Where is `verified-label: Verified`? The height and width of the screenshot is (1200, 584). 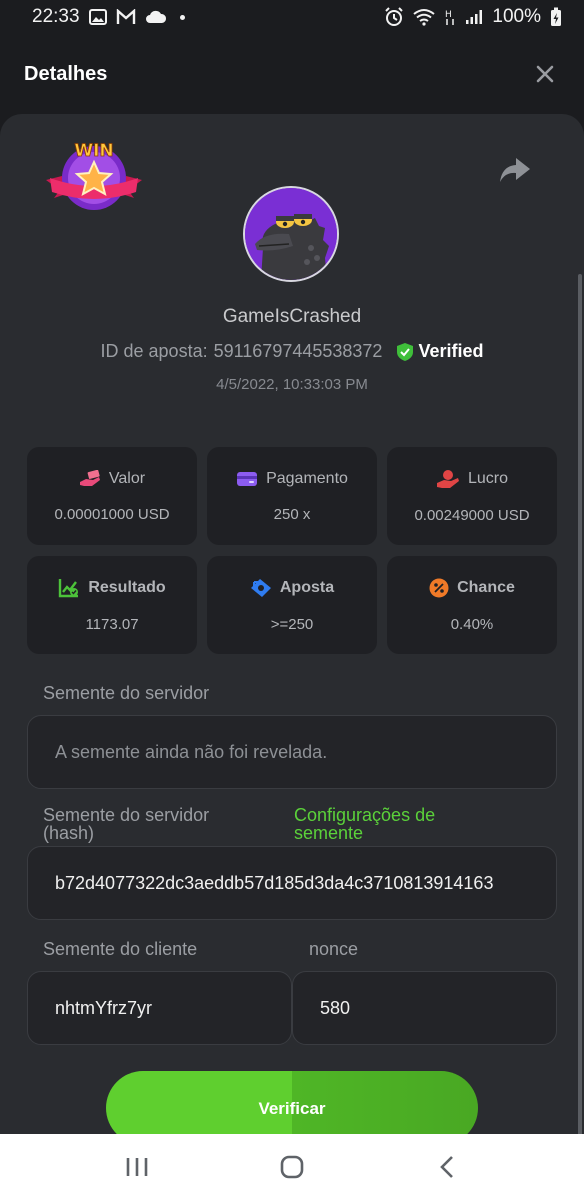
verified-label: Verified is located at coordinates (451, 351).